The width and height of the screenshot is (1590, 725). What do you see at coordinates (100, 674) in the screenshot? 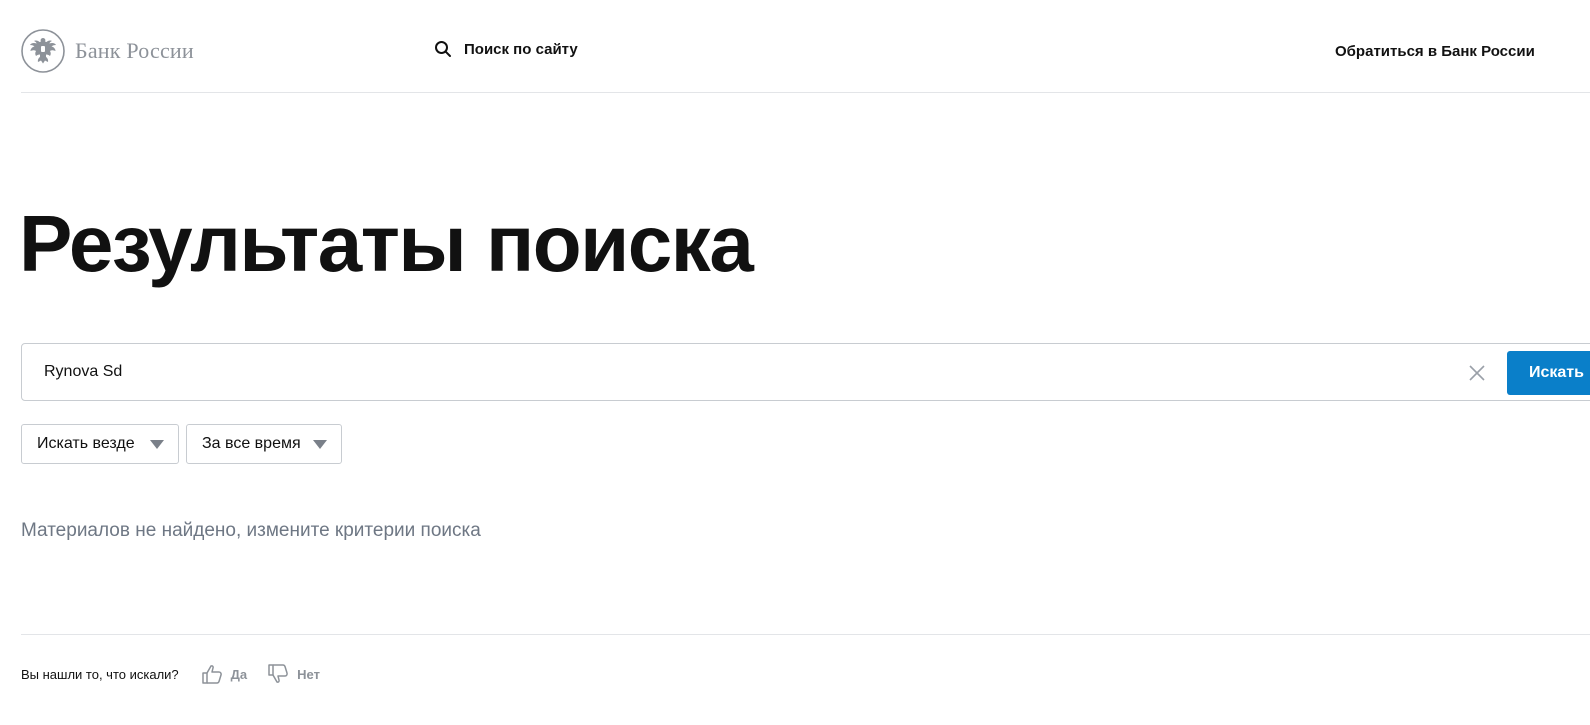
I see `feedback-question: Вы нашли то, что искали?` at bounding box center [100, 674].